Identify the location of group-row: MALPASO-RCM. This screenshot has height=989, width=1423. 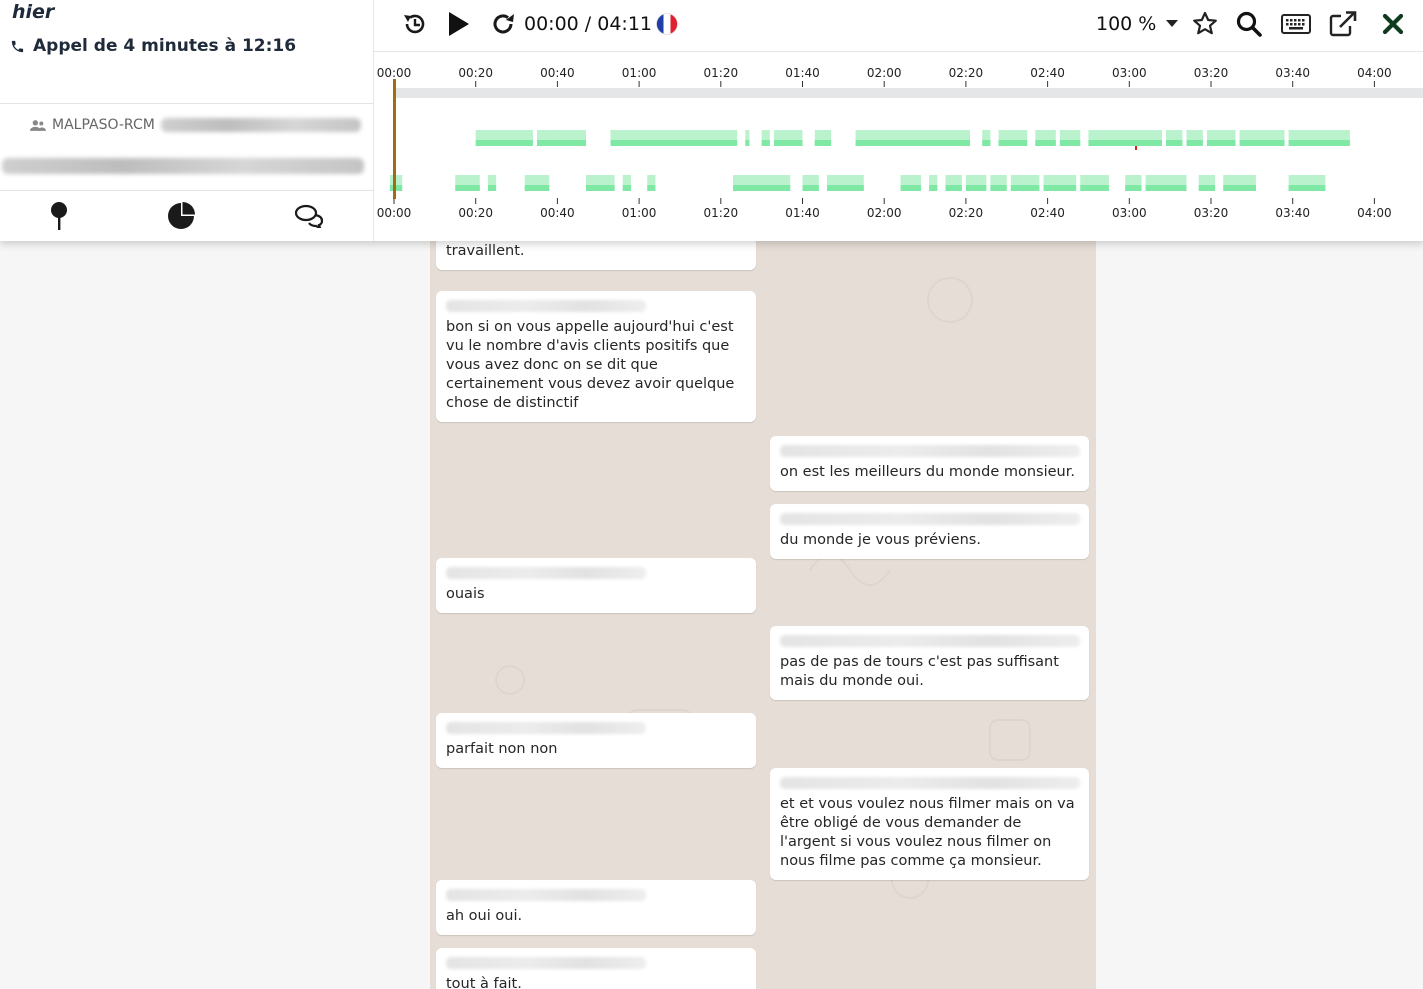
(195, 125).